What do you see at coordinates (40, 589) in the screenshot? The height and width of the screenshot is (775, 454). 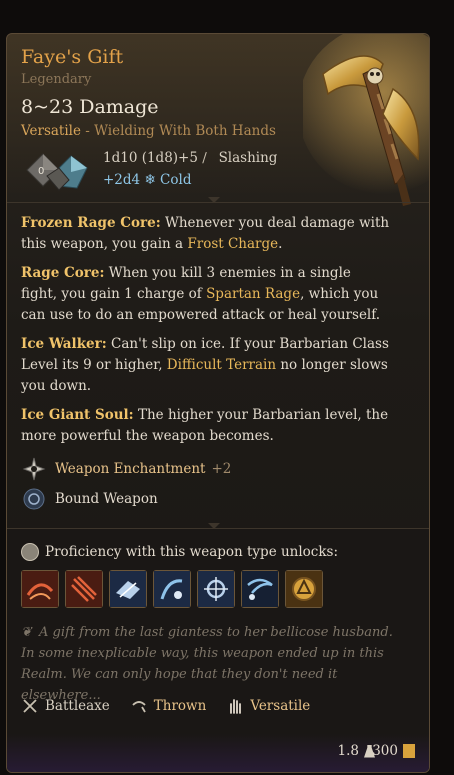 I see `cleave-skill-icon` at bounding box center [40, 589].